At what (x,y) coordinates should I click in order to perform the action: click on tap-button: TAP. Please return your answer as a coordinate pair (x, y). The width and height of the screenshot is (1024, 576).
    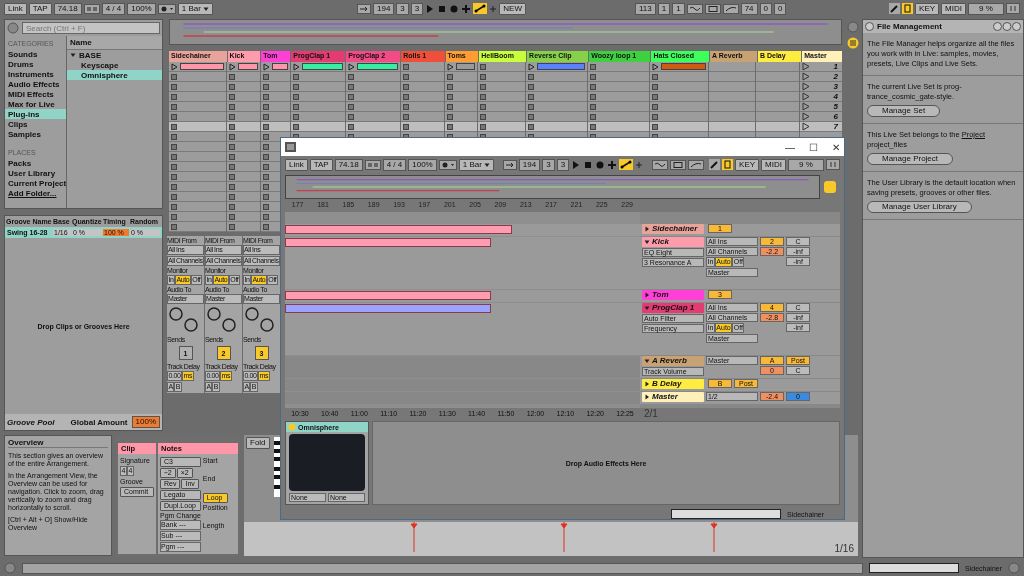
    Looking at the image, I should click on (40, 8).